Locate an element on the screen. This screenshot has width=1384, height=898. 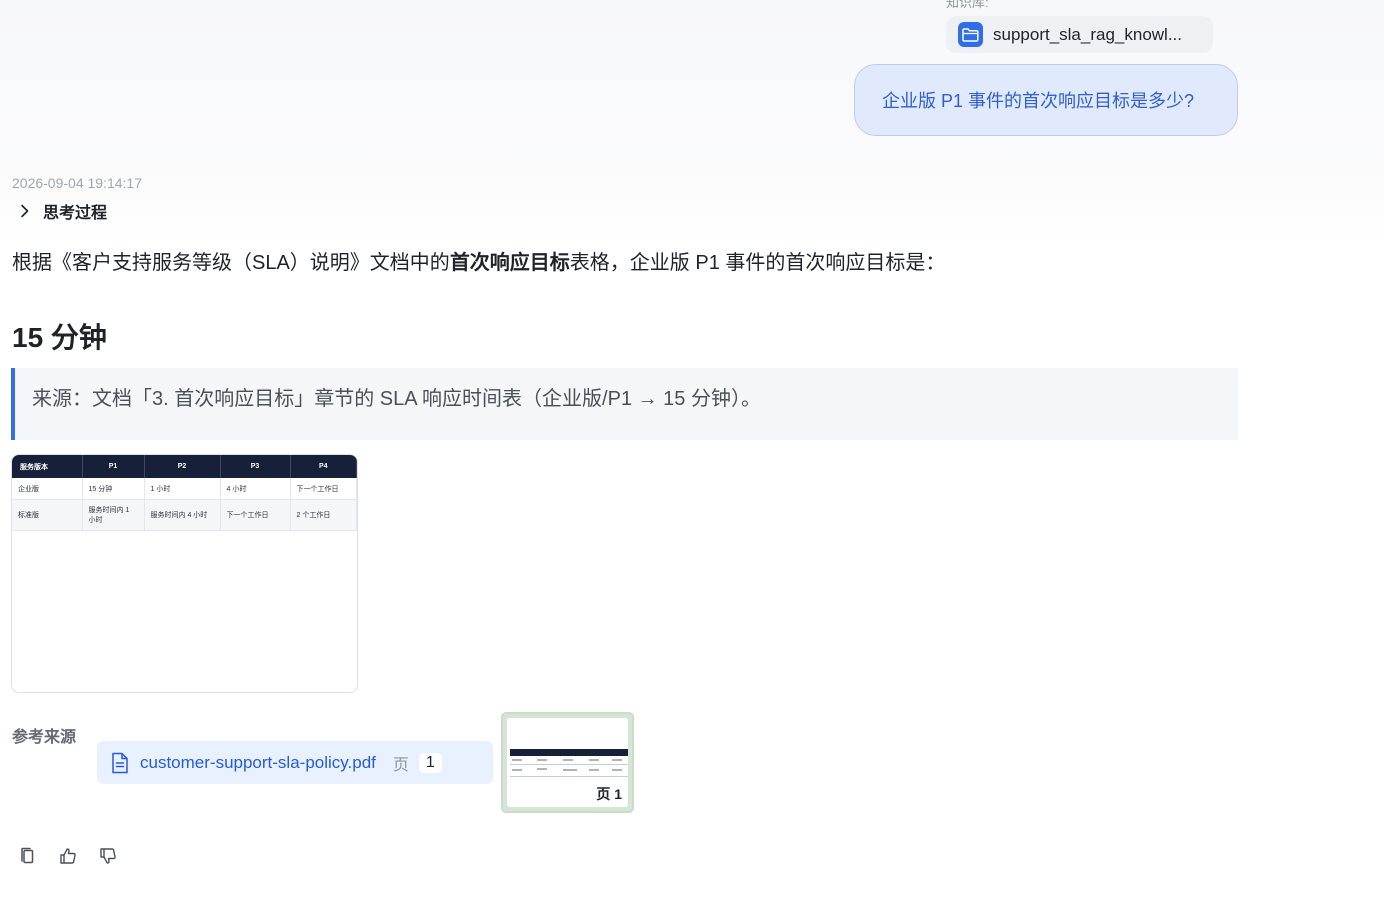
table-cell: 4 小时 is located at coordinates (255, 489).